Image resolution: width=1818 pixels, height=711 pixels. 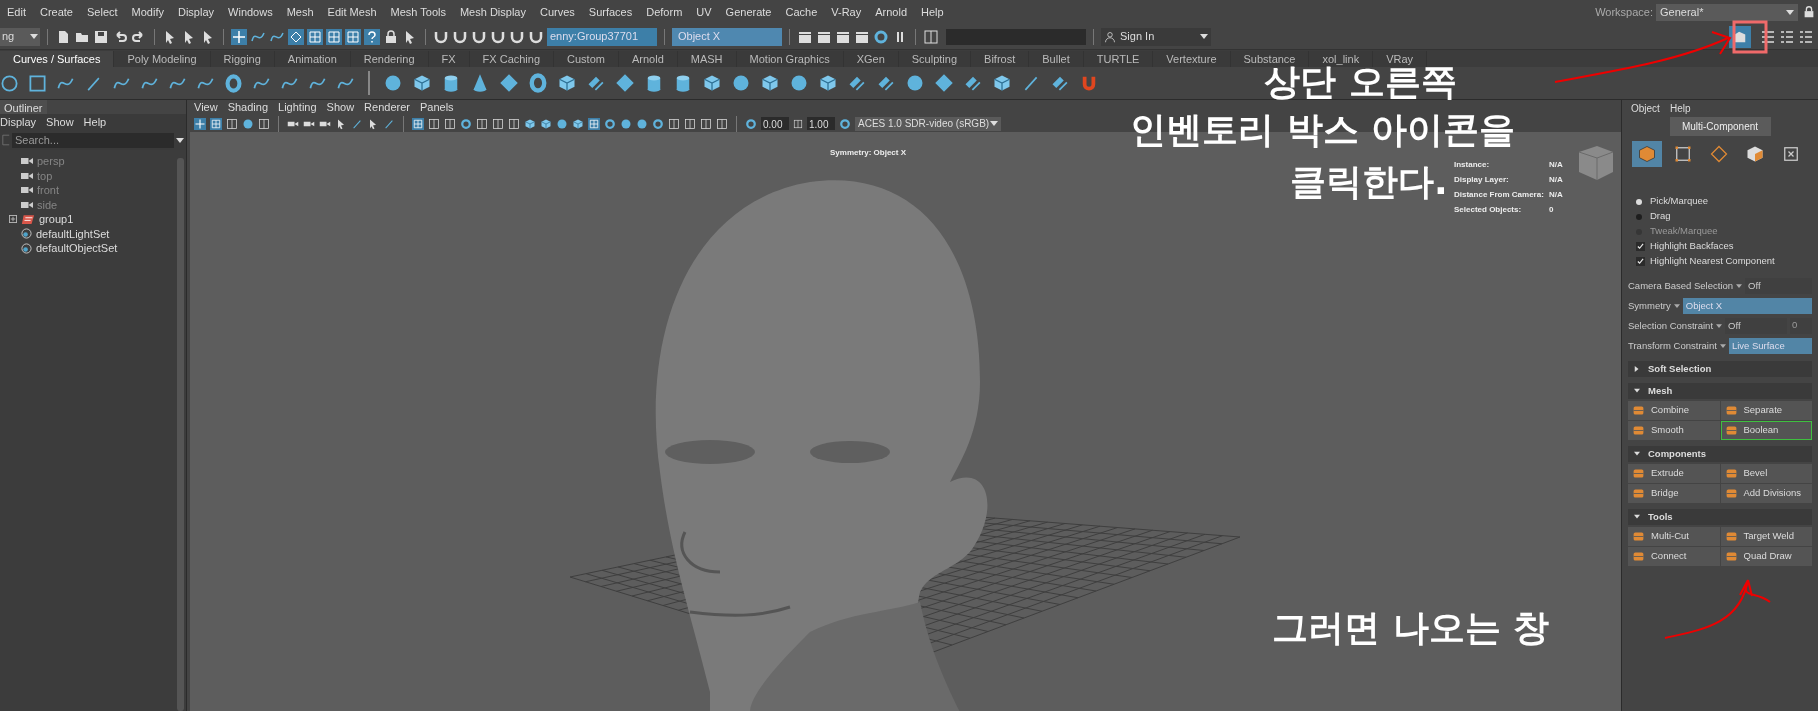 I want to click on outliner-tab: Outliner, so click(x=23, y=107).